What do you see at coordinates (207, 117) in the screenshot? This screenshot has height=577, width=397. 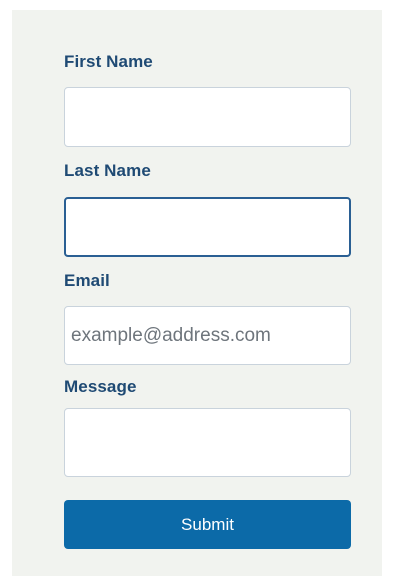 I see `first-name-input` at bounding box center [207, 117].